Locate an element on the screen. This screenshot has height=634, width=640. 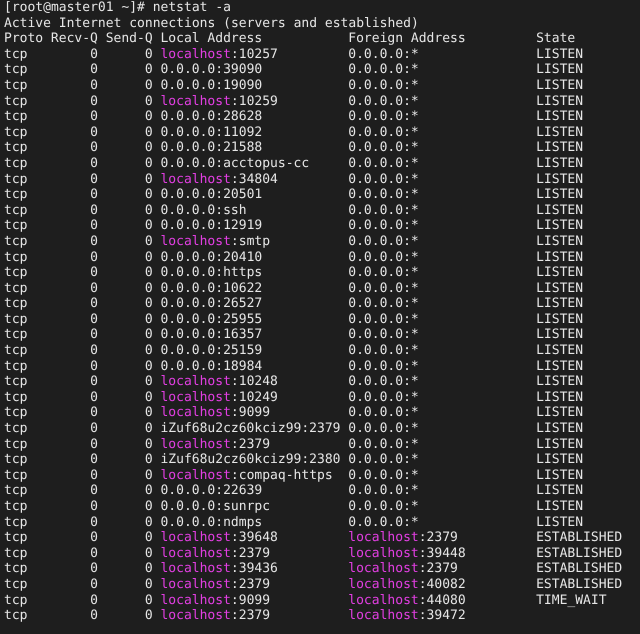
address-text: localhost:9099 is located at coordinates (215, 600).